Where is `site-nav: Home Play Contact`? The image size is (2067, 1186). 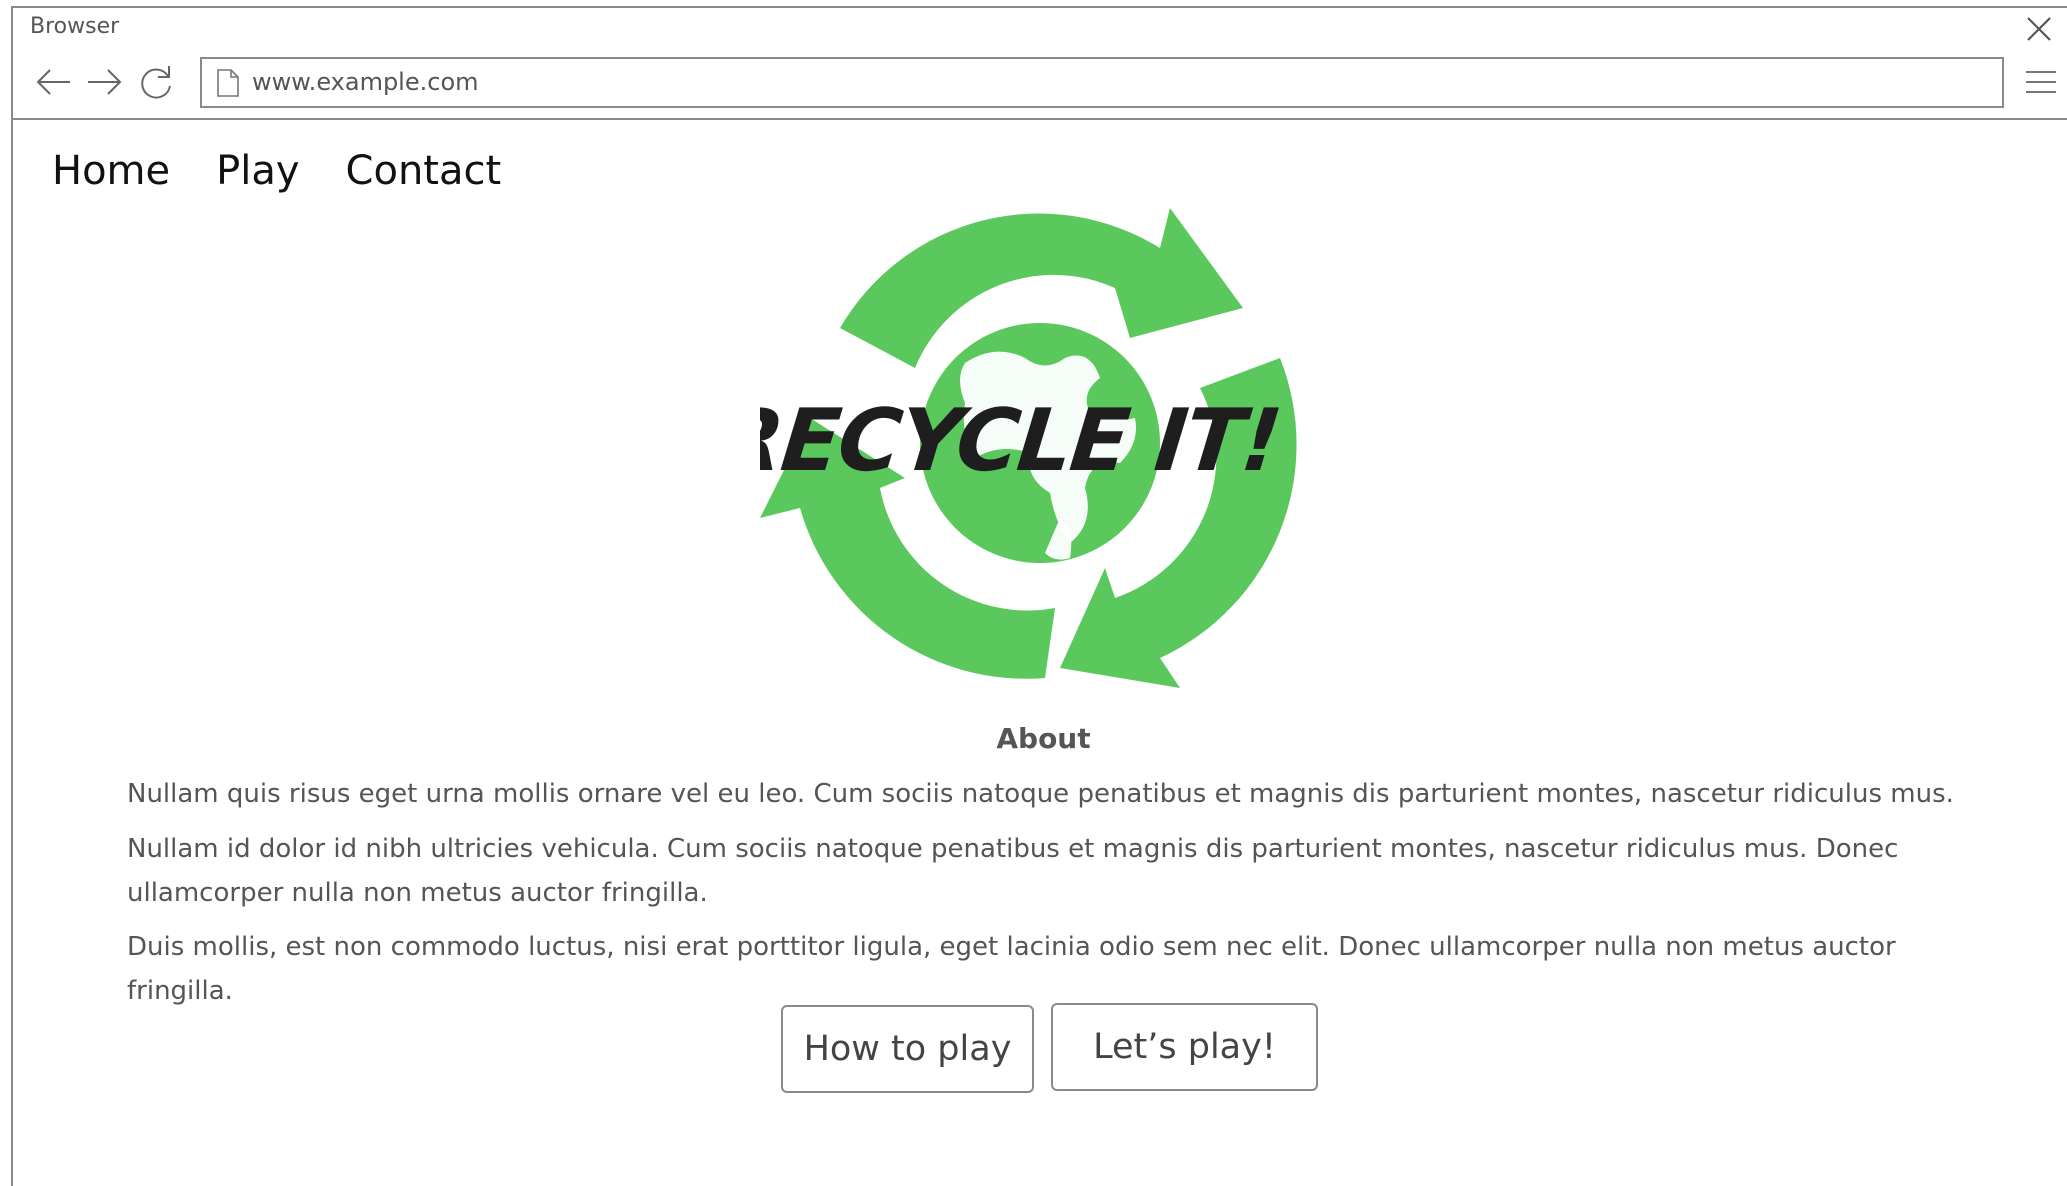
site-nav: Home Play Contact is located at coordinates (299, 171).